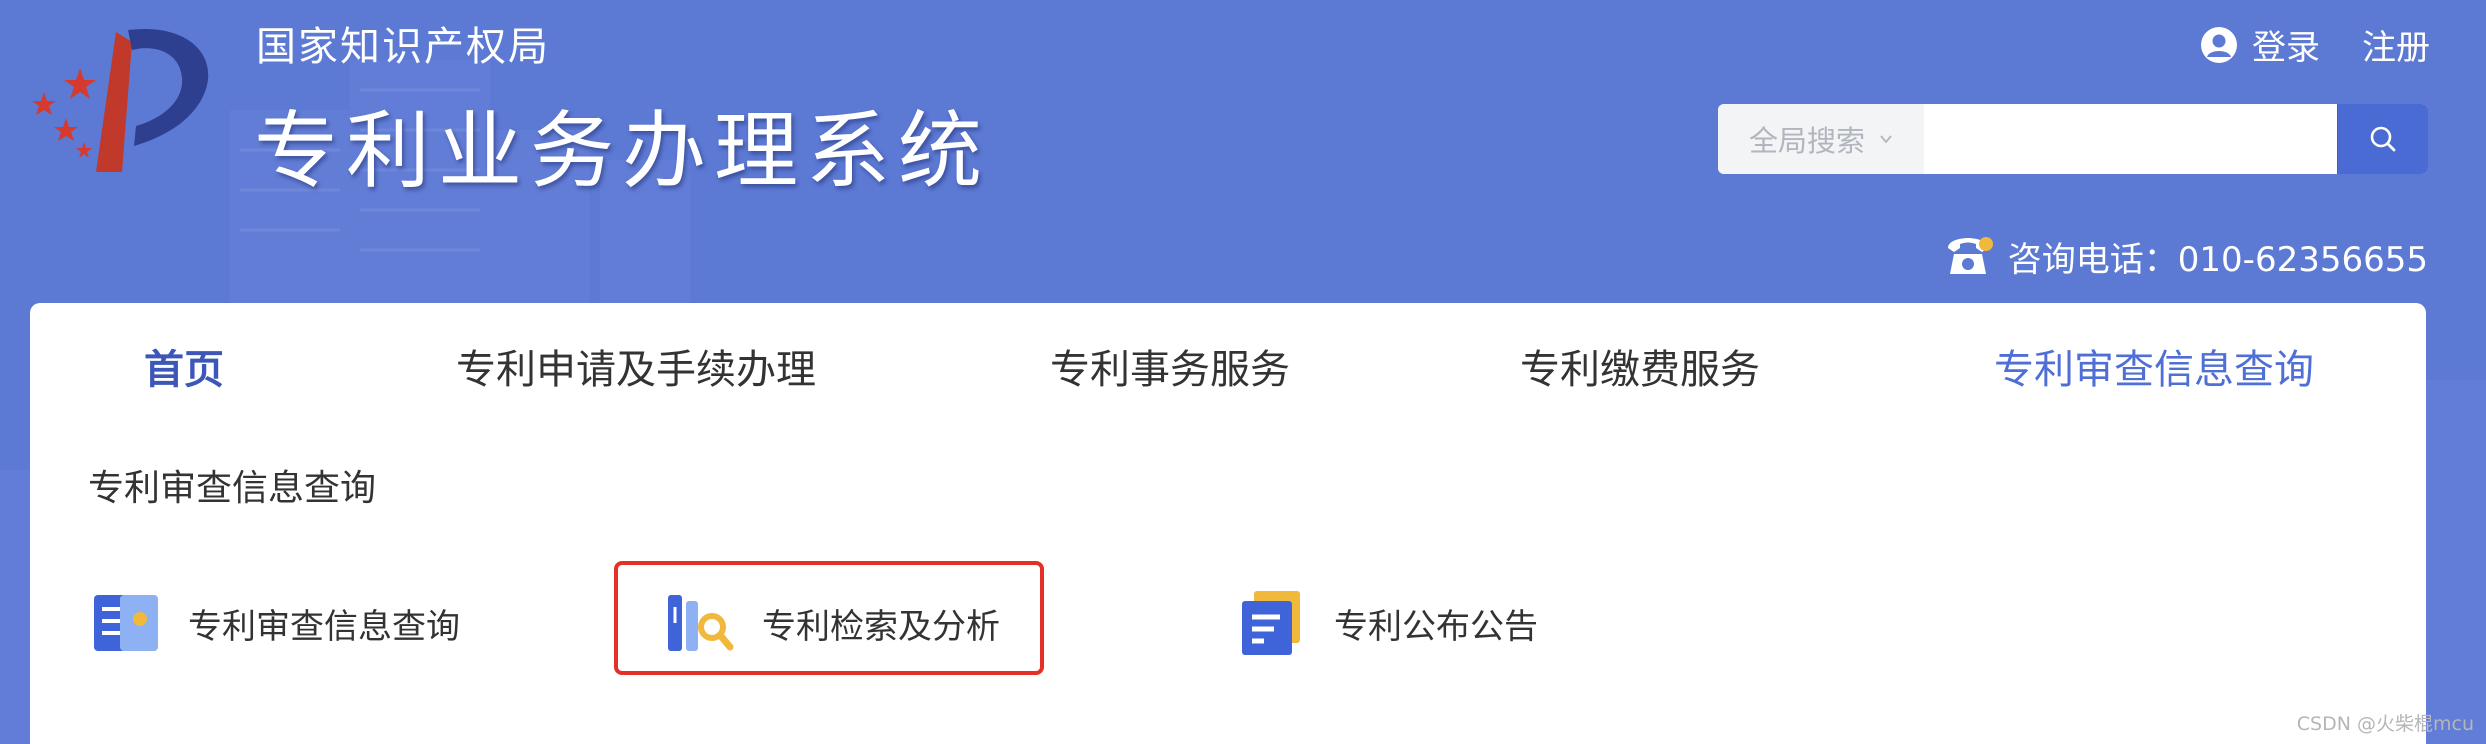  What do you see at coordinates (403, 47) in the screenshot?
I see `org-name: 国家知识产权局` at bounding box center [403, 47].